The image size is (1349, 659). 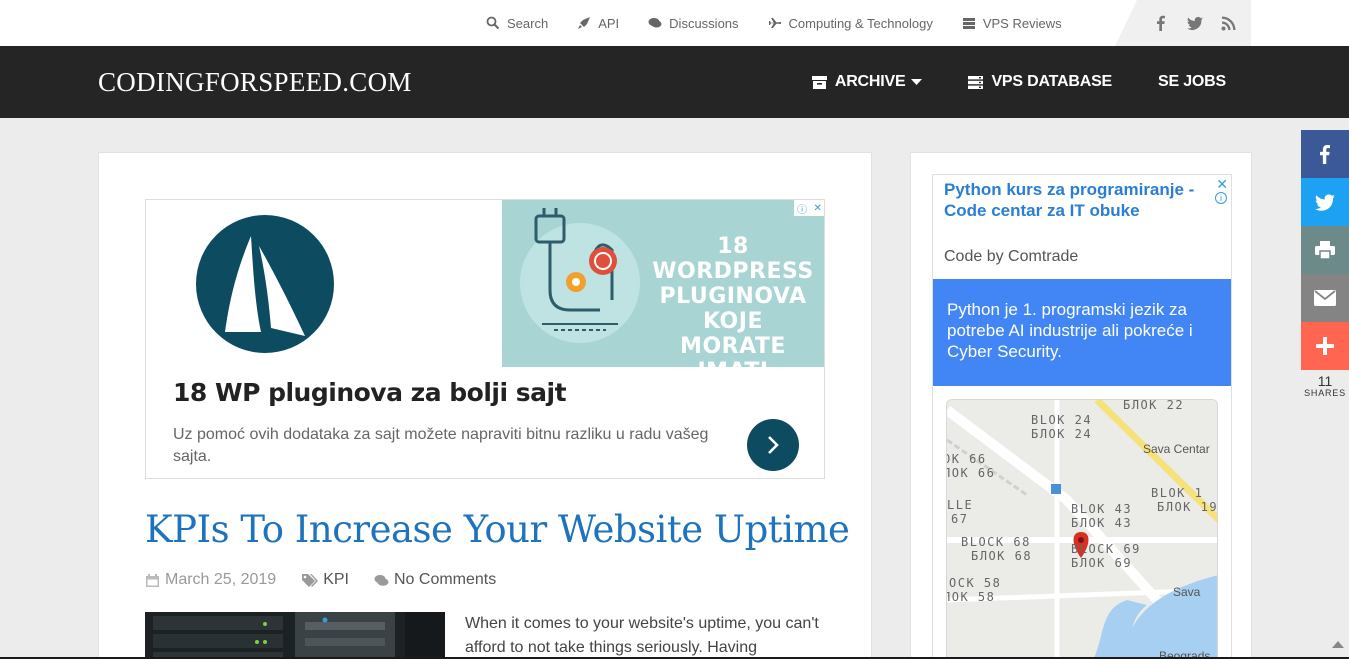 I want to click on chevron-right-icon, so click(x=773, y=445).